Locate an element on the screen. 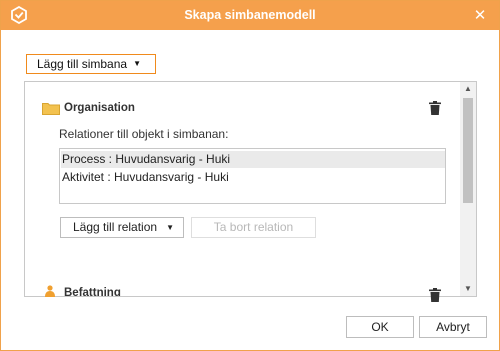  close-icon: ✕ is located at coordinates (480, 15).